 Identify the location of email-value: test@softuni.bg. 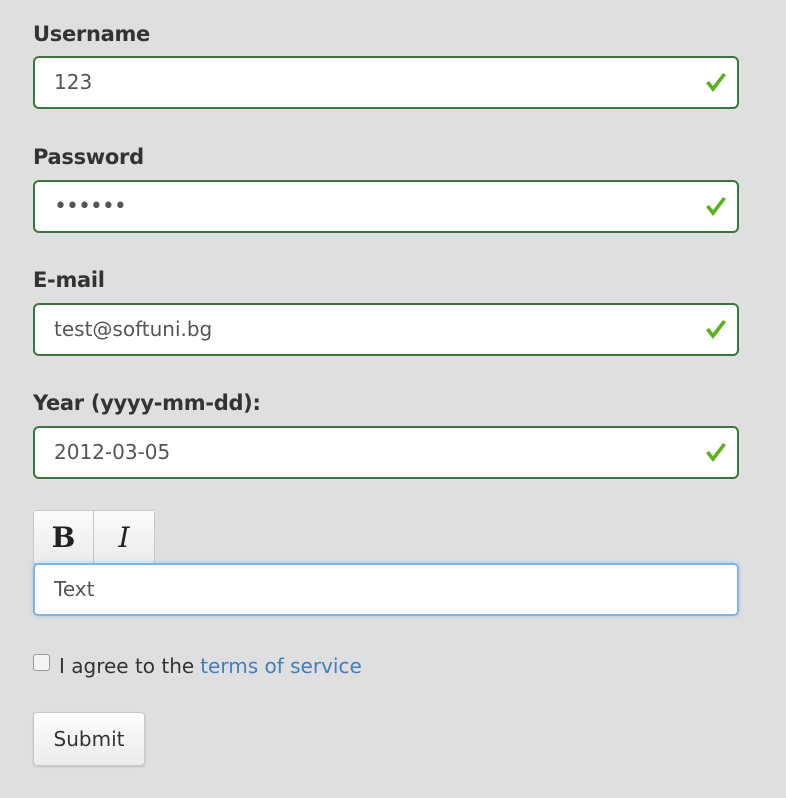
(133, 329).